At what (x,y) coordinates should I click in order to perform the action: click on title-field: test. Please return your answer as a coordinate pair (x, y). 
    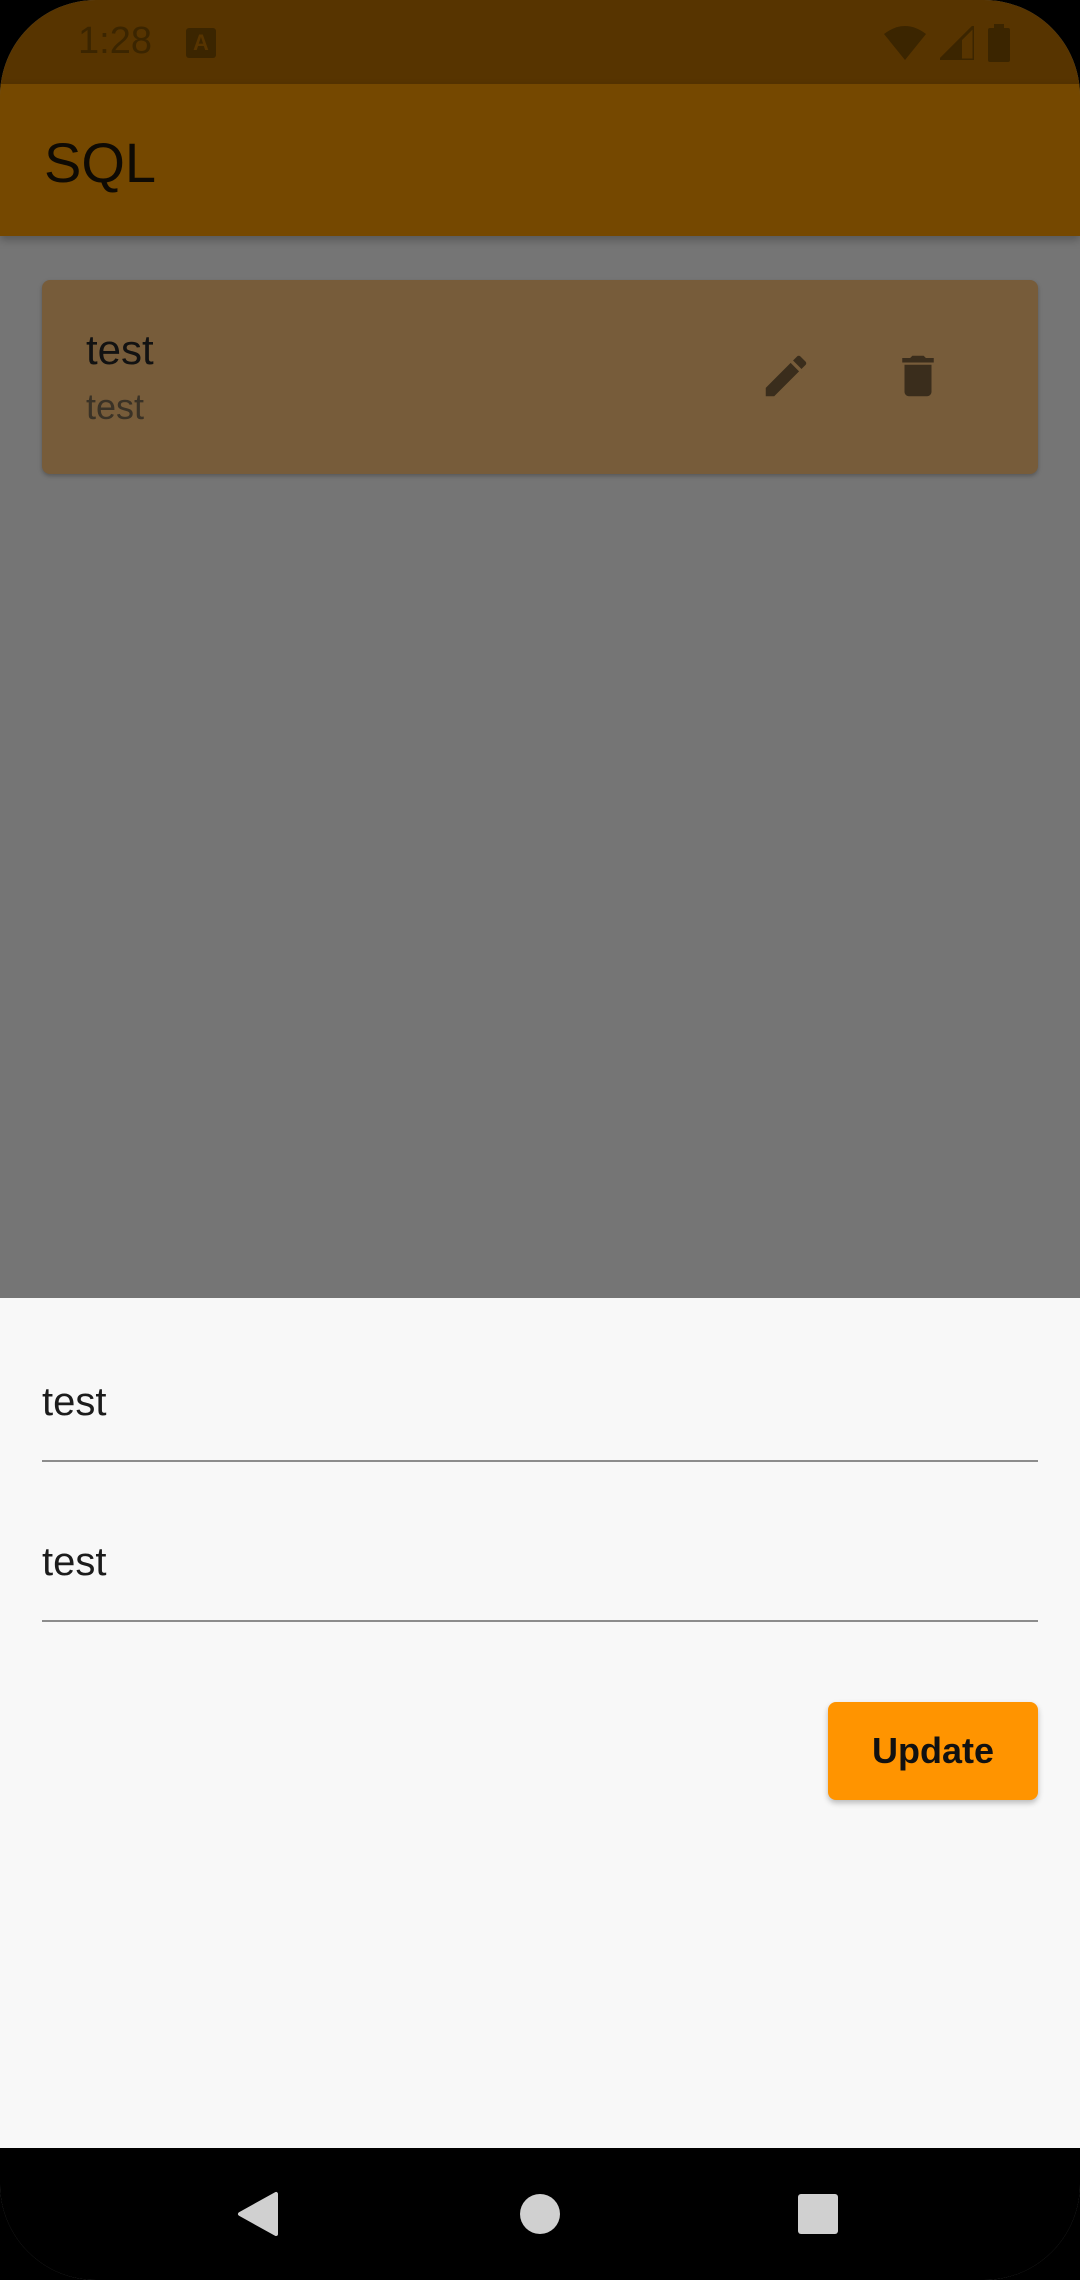
    Looking at the image, I should click on (540, 1411).